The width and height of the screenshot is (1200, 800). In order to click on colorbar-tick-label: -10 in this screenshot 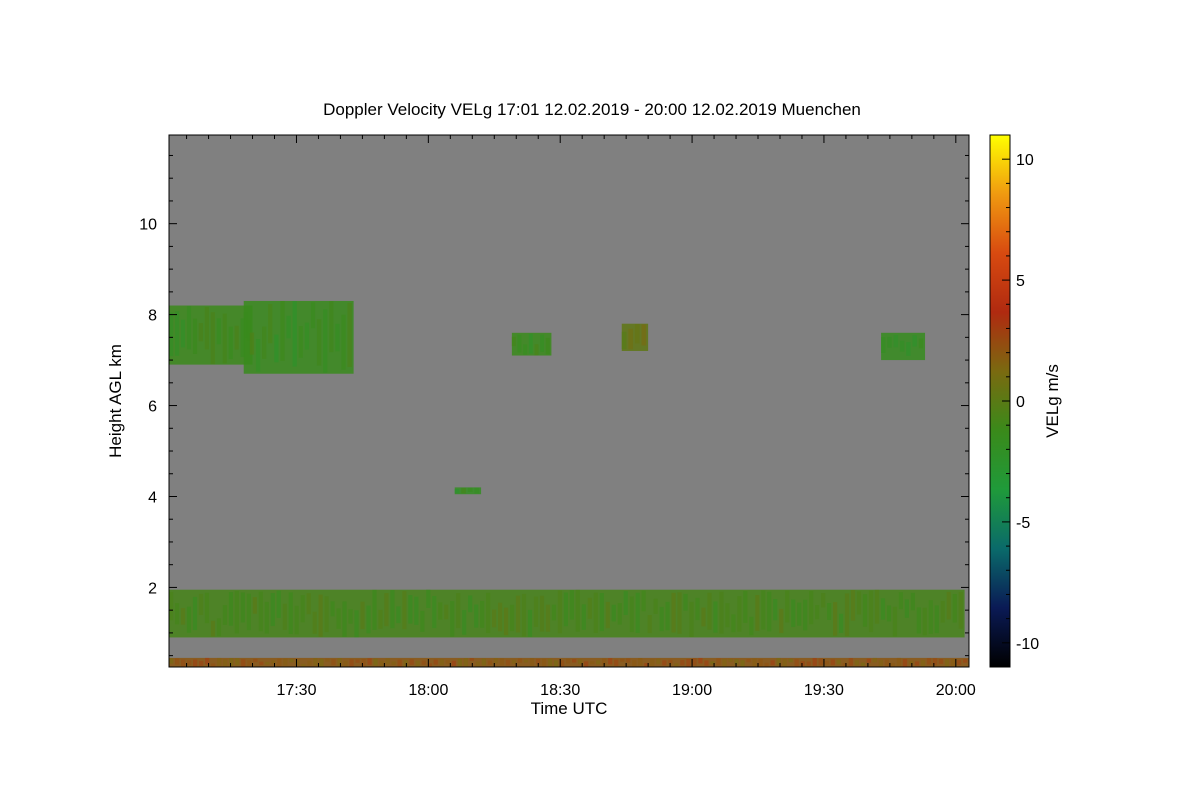, I will do `click(1027, 644)`.